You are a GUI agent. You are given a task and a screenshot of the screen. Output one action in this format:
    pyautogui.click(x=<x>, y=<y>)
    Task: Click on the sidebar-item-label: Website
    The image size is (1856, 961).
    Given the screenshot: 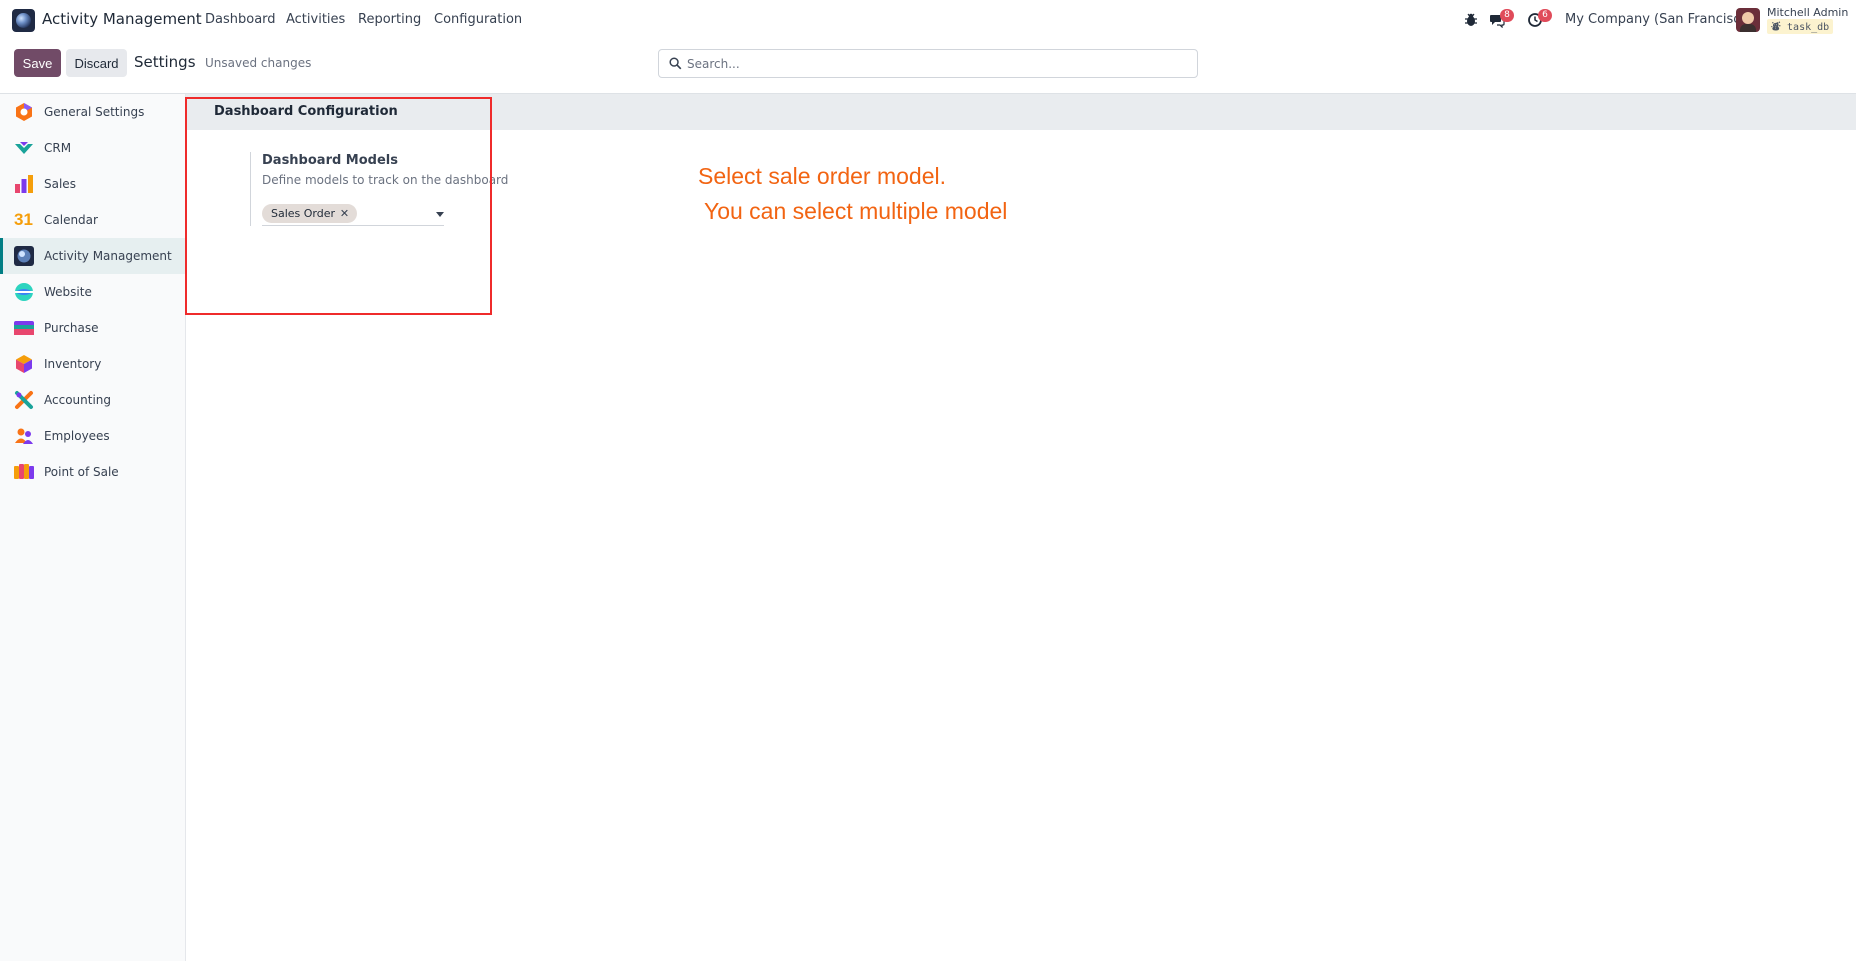 What is the action you would take?
    pyautogui.click(x=68, y=292)
    